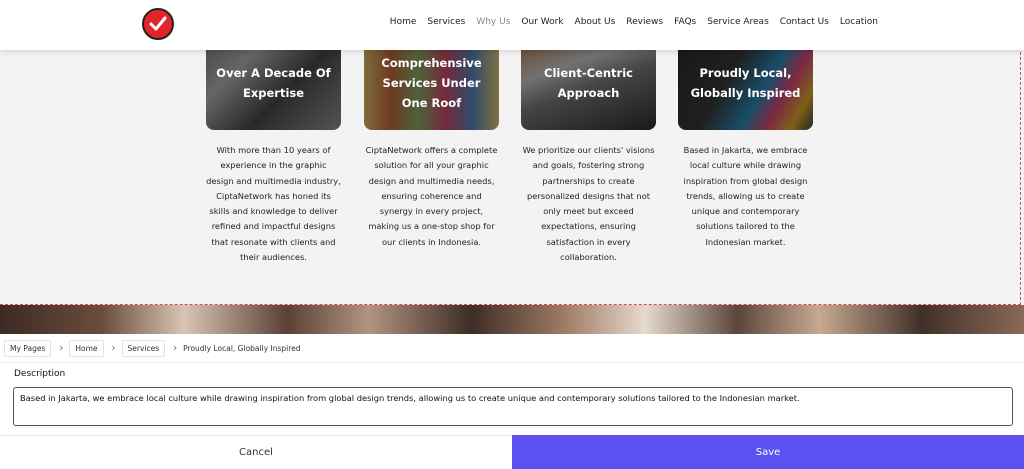 The image size is (1024, 469). I want to click on card-title: Client-Centric Approach, so click(588, 83).